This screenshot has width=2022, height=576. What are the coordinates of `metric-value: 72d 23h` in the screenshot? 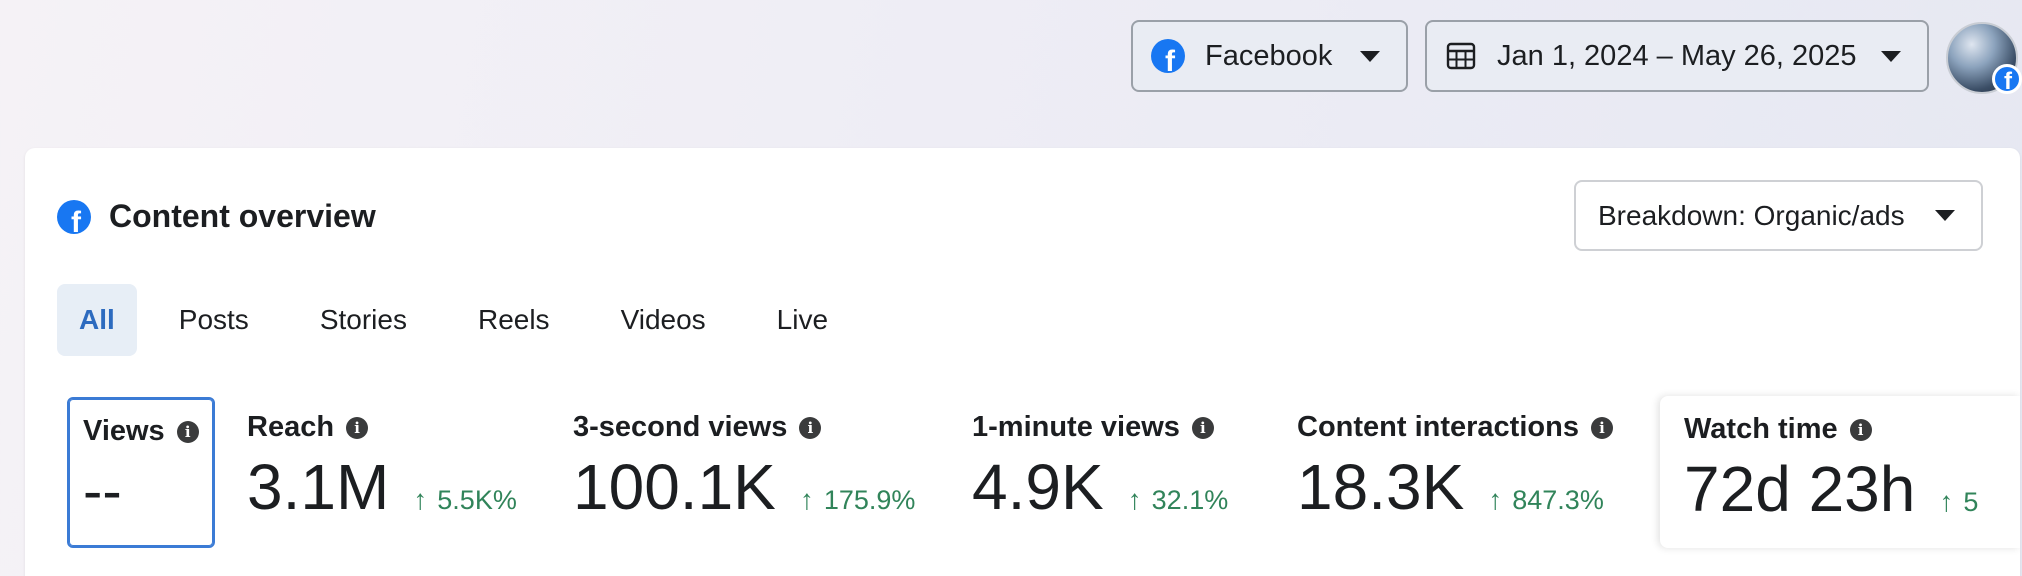 It's located at (1800, 489).